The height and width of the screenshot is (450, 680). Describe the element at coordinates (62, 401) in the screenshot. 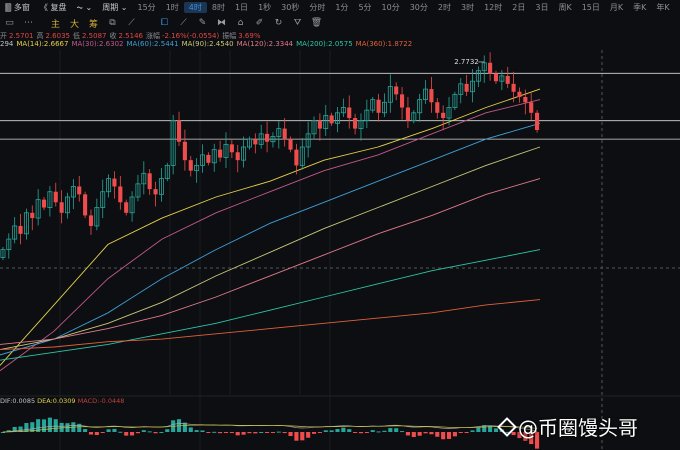

I see `macd-legend: DIF:0.0085 DEA:0.0309 MACD:-0.0448` at that location.